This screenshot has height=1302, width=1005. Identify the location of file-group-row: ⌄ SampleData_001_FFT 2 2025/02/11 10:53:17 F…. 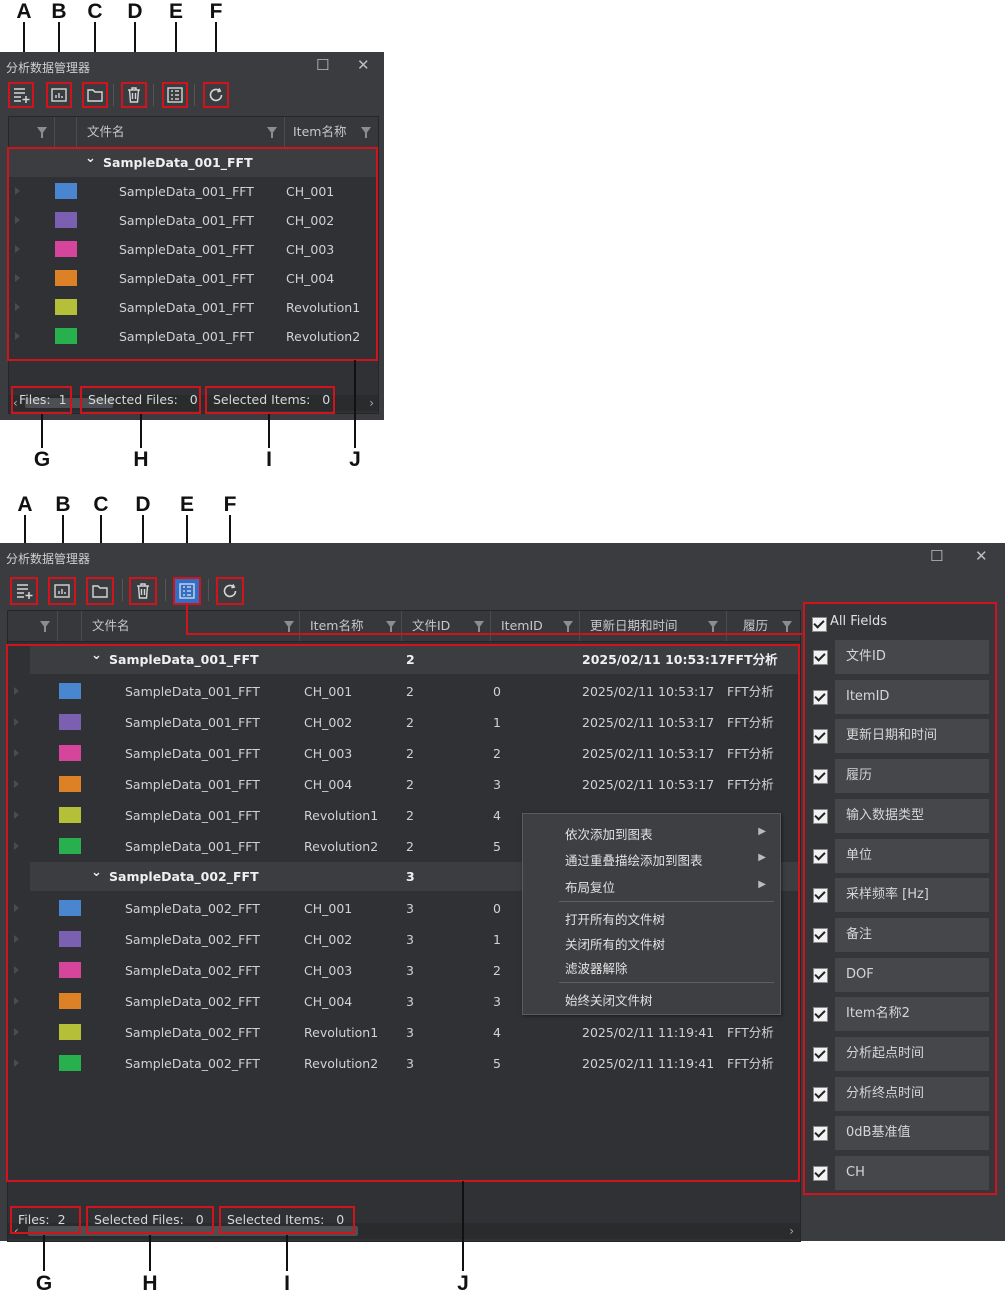
(415, 659).